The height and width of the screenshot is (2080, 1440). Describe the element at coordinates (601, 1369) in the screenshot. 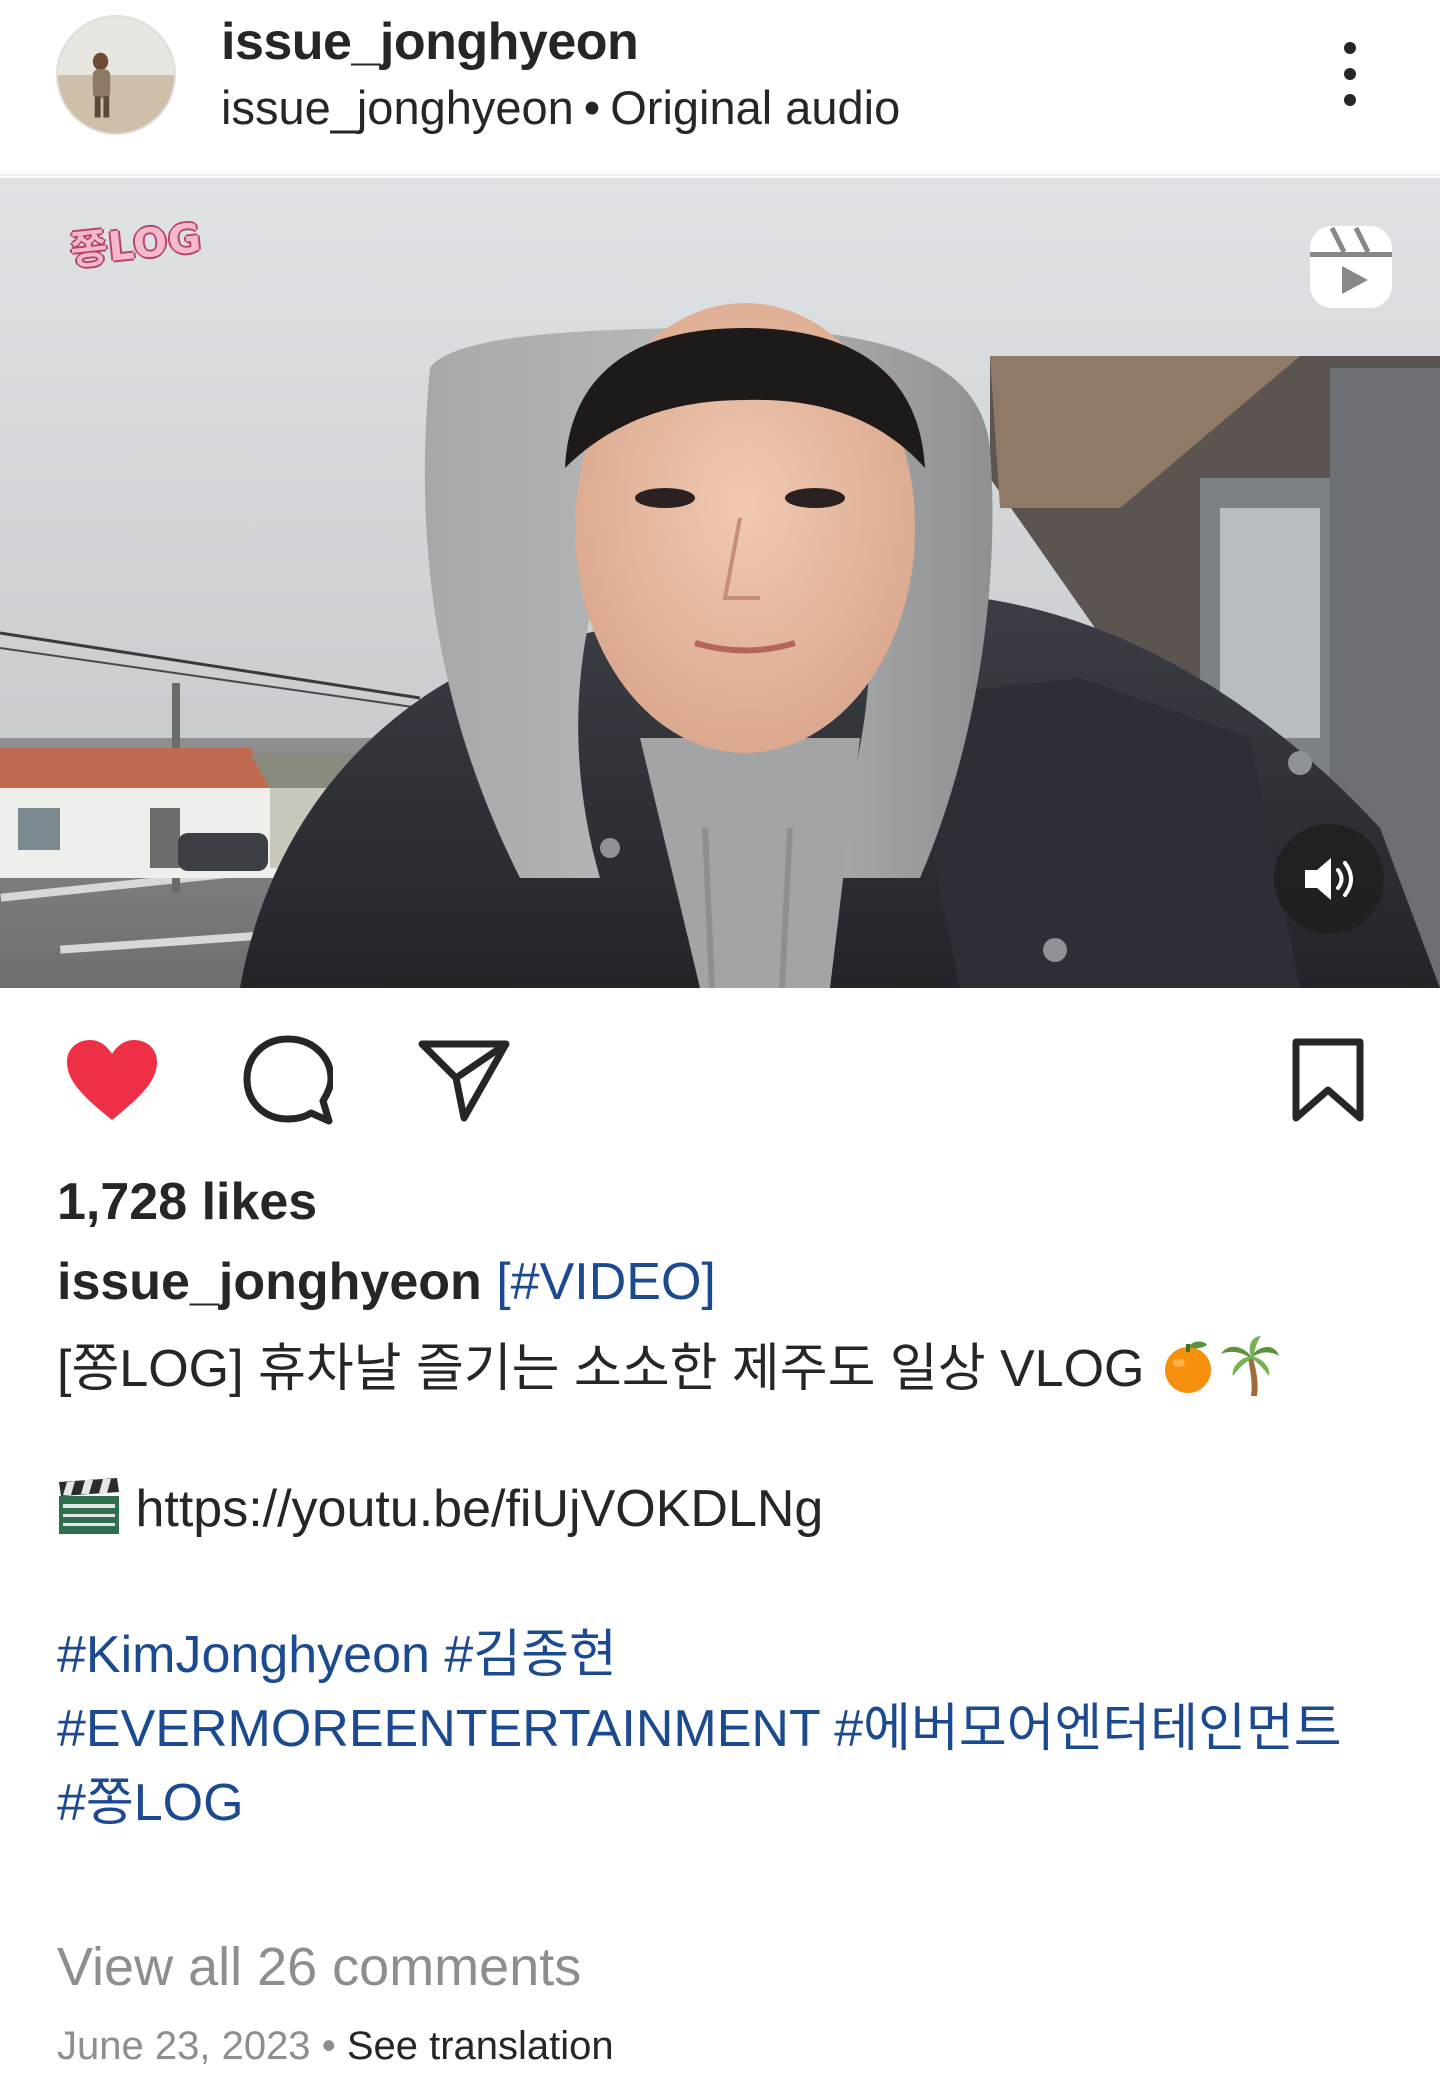

I see `caption-title-text: [쫑LOG] 휴차날 즐기는 소소한 제주도 일상 VLOG` at that location.